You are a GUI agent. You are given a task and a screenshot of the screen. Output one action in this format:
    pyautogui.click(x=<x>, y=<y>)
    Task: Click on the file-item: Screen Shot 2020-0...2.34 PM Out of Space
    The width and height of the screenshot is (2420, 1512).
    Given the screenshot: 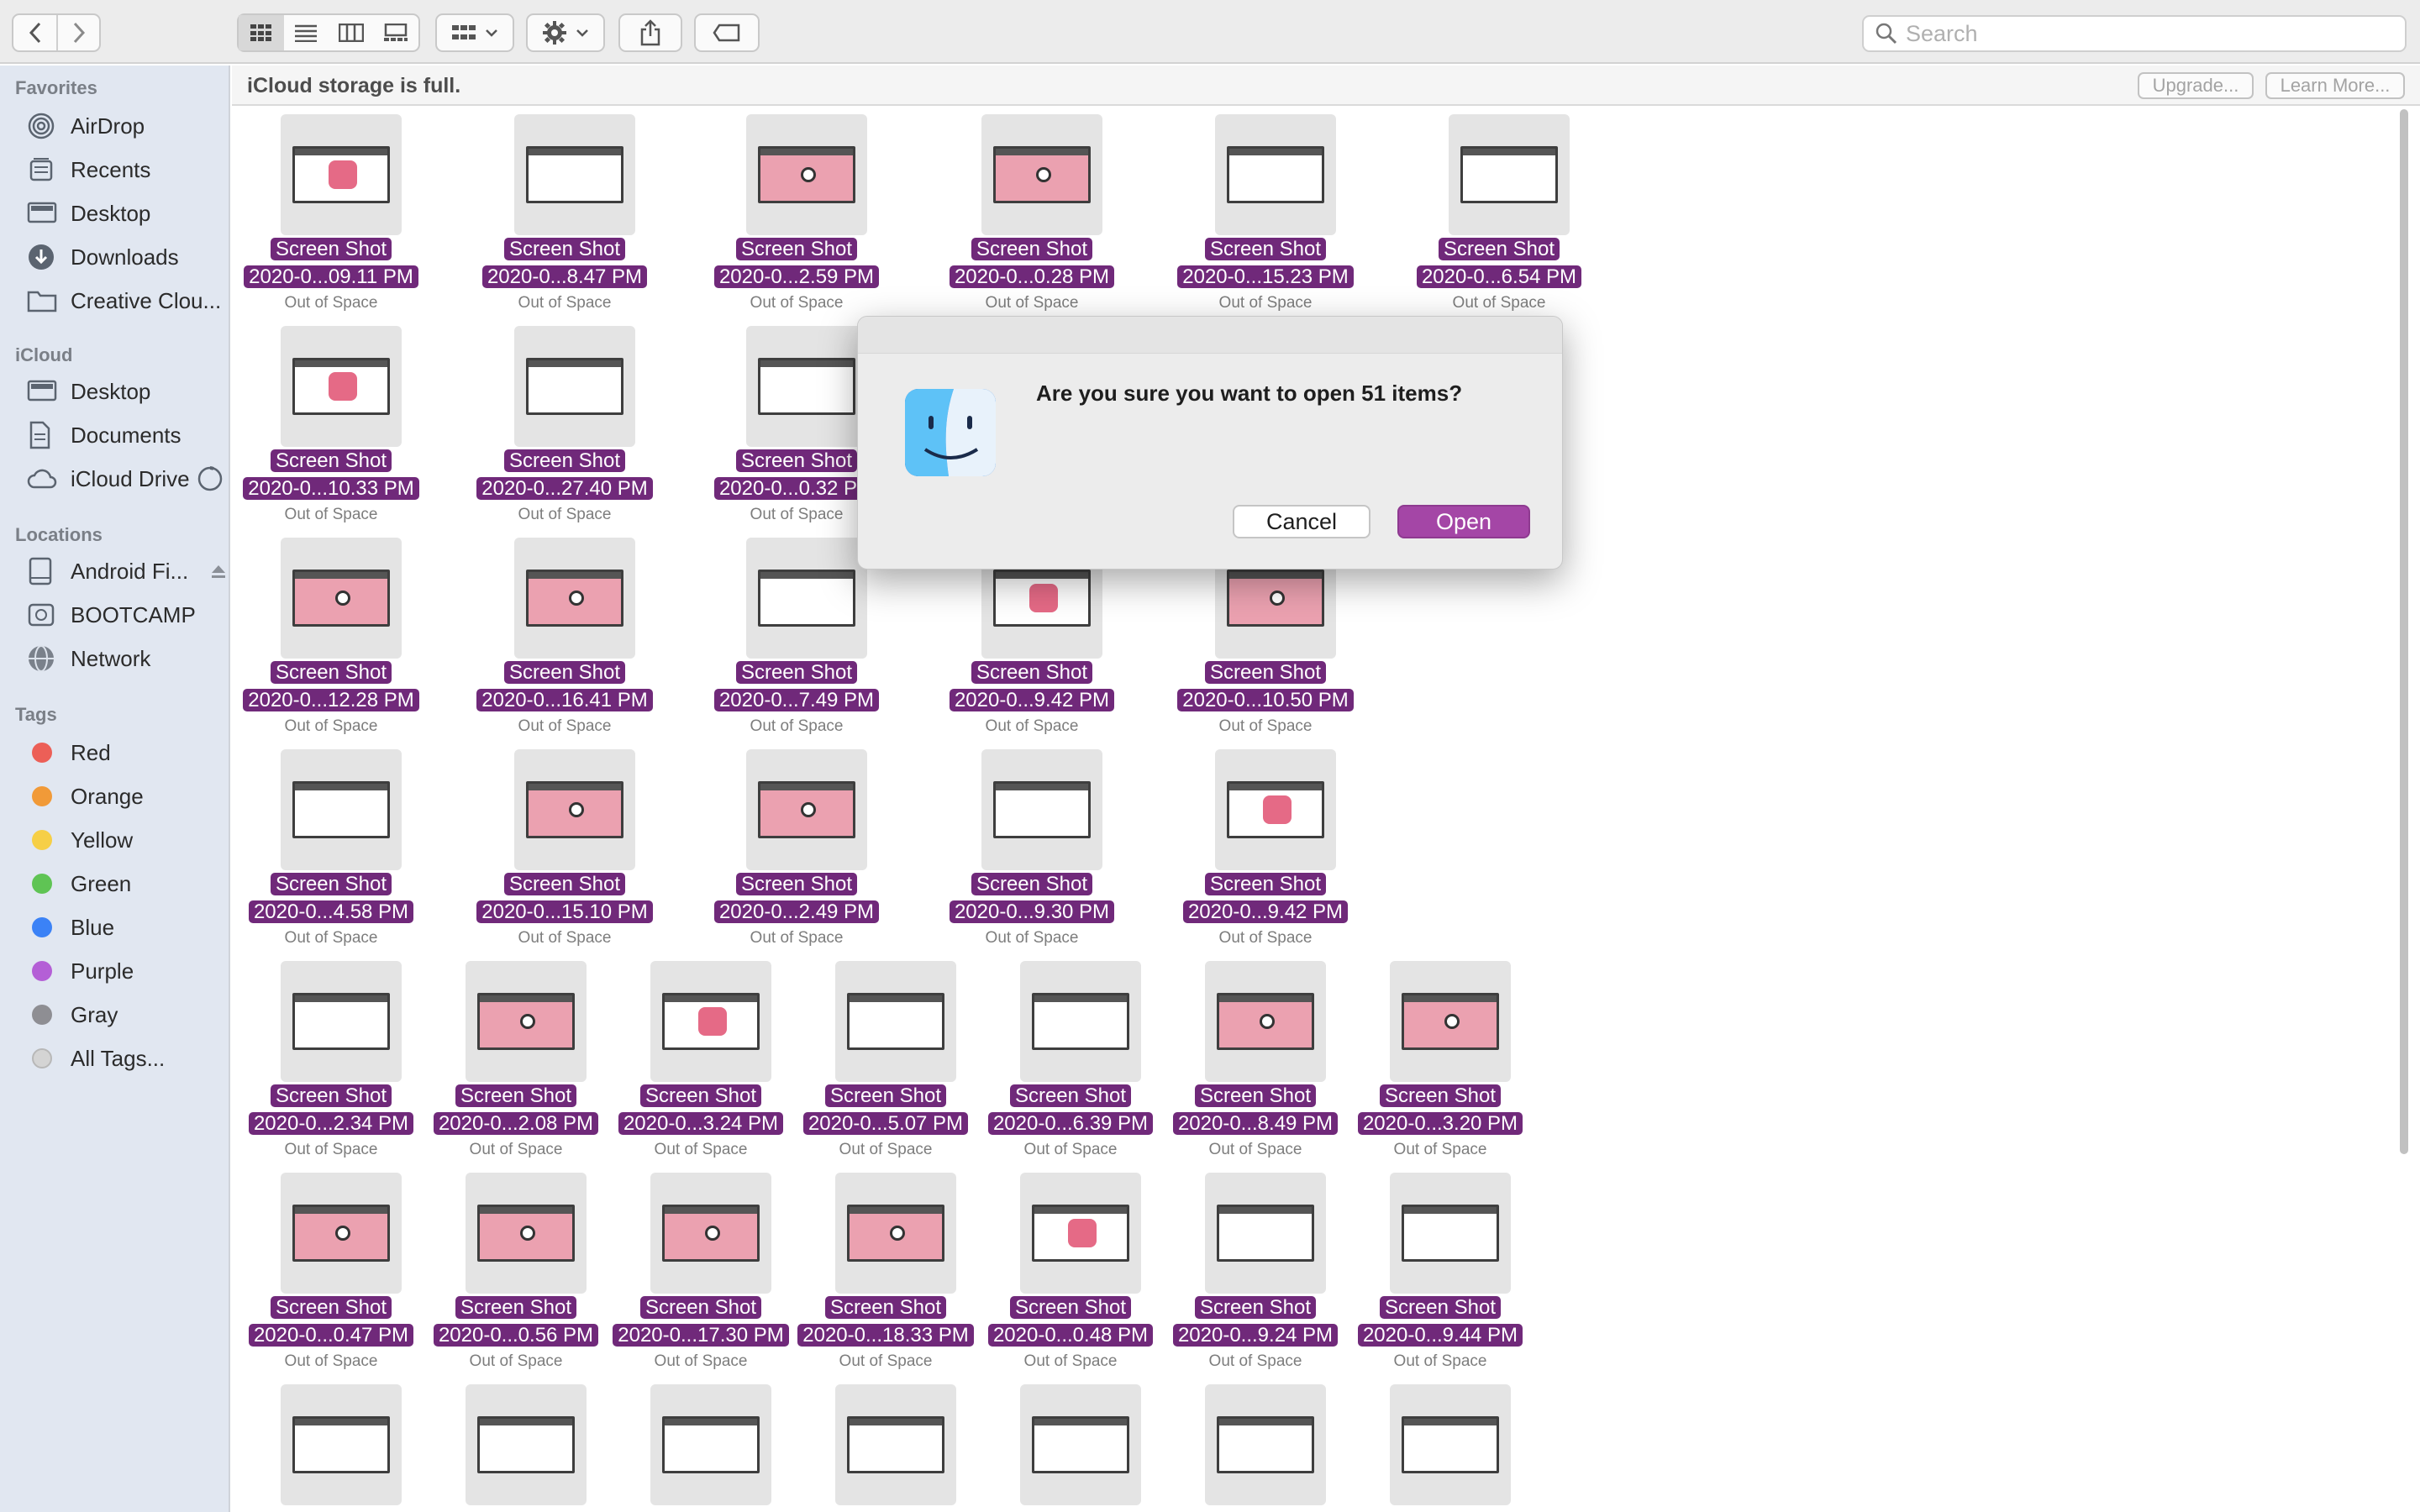 What is the action you would take?
    pyautogui.click(x=331, y=1059)
    